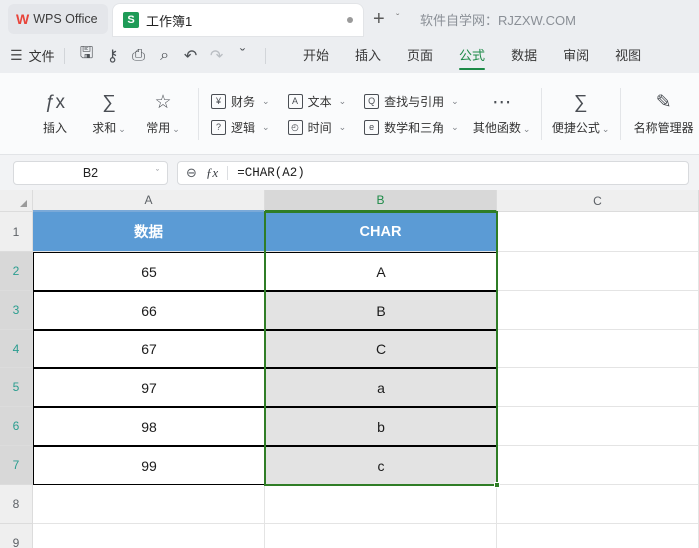 This screenshot has width=699, height=548. I want to click on ribbon-group-lookup-math: Q 查找与引用 ⌄ e 数学和三角 ⌄, so click(411, 114).